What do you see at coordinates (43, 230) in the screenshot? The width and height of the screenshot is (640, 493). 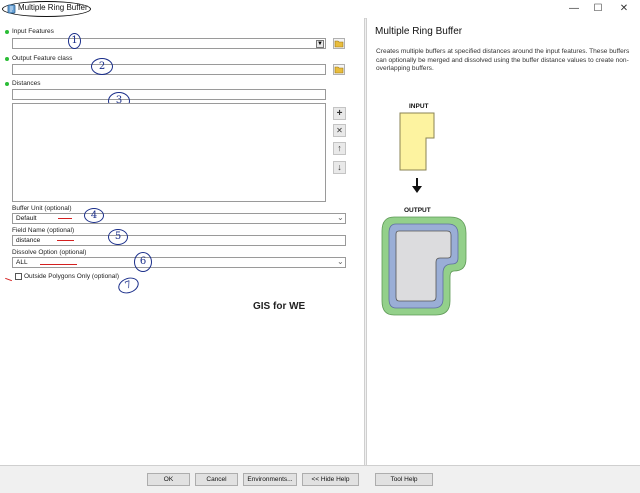 I see `field-name-label: Field Name (optional)` at bounding box center [43, 230].